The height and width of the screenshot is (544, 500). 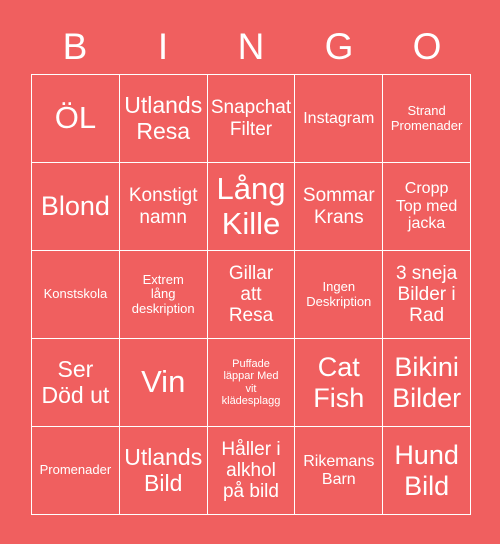 I want to click on bingo-cell-label: Rikemans Barn, so click(x=339, y=470).